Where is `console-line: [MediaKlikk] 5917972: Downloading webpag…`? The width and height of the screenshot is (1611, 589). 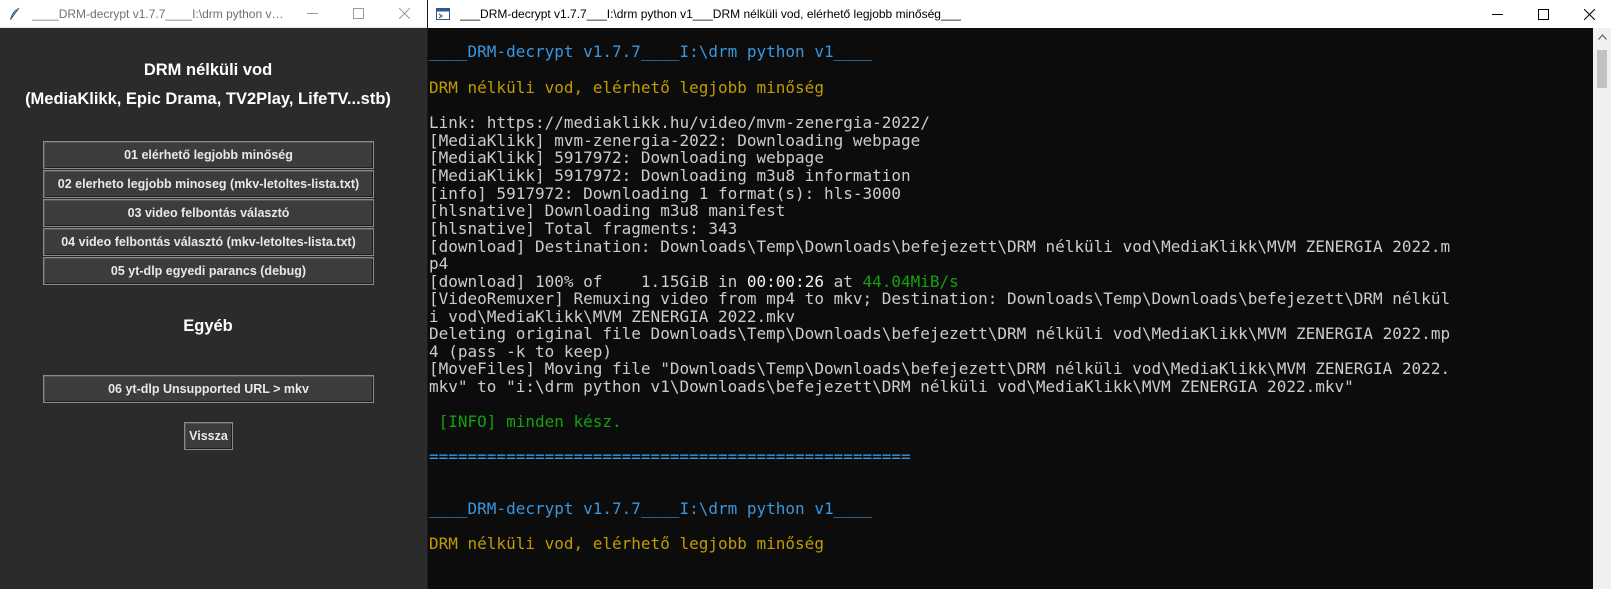 console-line: [MediaKlikk] 5917972: Downloading webpag… is located at coordinates (626, 157).